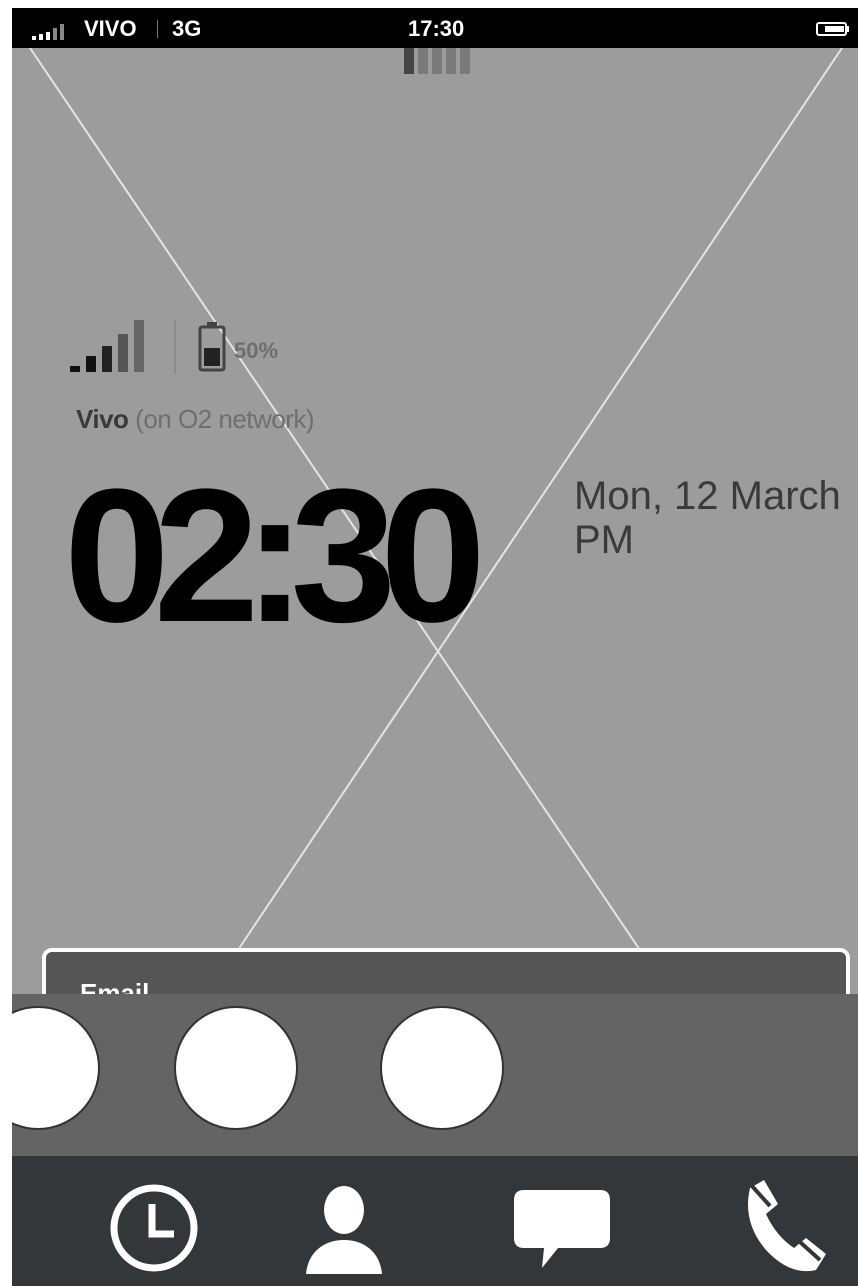 The width and height of the screenshot is (858, 1286). I want to click on phone-icon, so click(787, 1226).